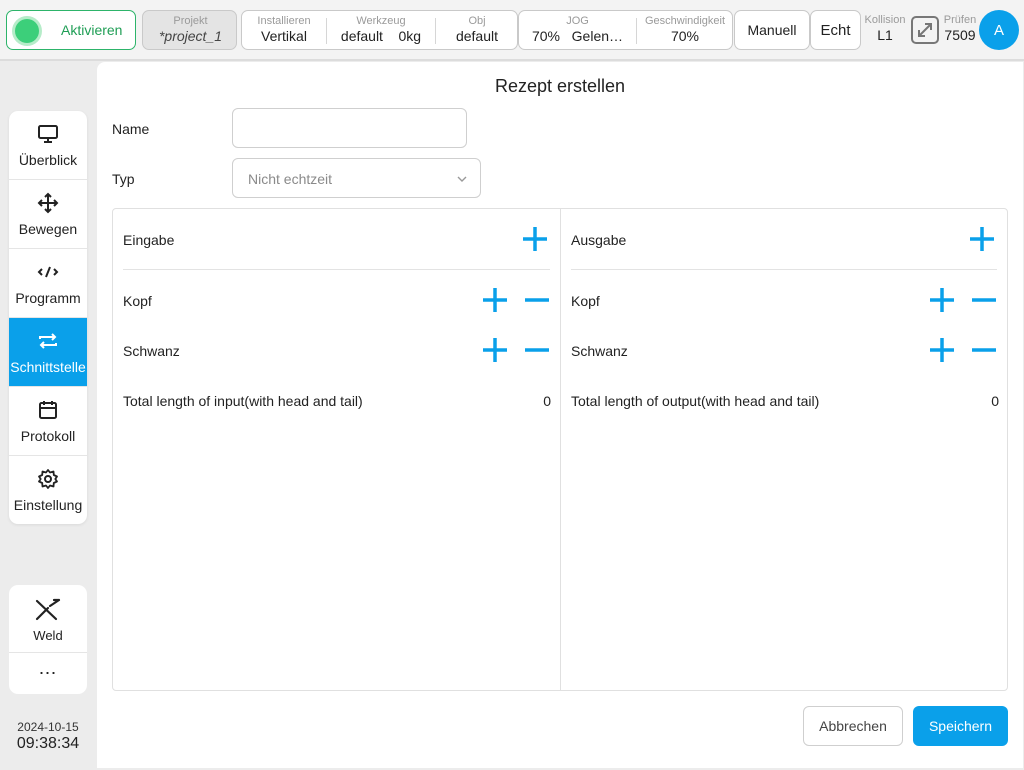  What do you see at coordinates (48, 736) in the screenshot?
I see `clock: 2024-10-15 09:38:34` at bounding box center [48, 736].